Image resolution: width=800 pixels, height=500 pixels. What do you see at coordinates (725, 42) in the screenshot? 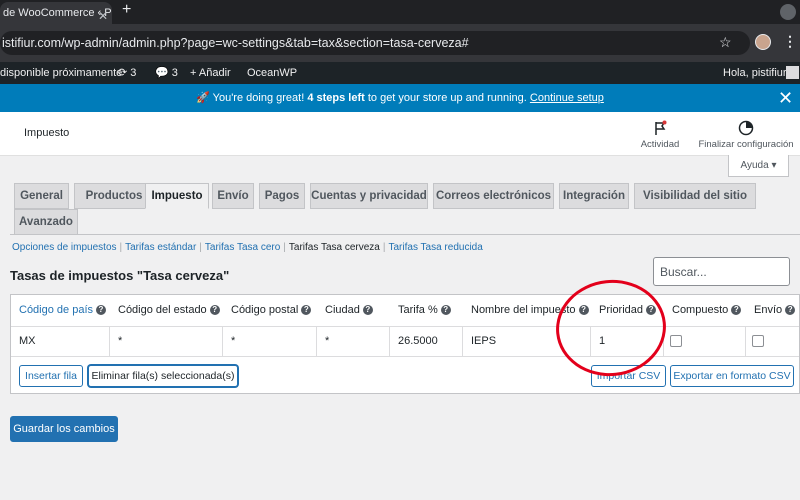
I see `star-icon: ☆` at bounding box center [725, 42].